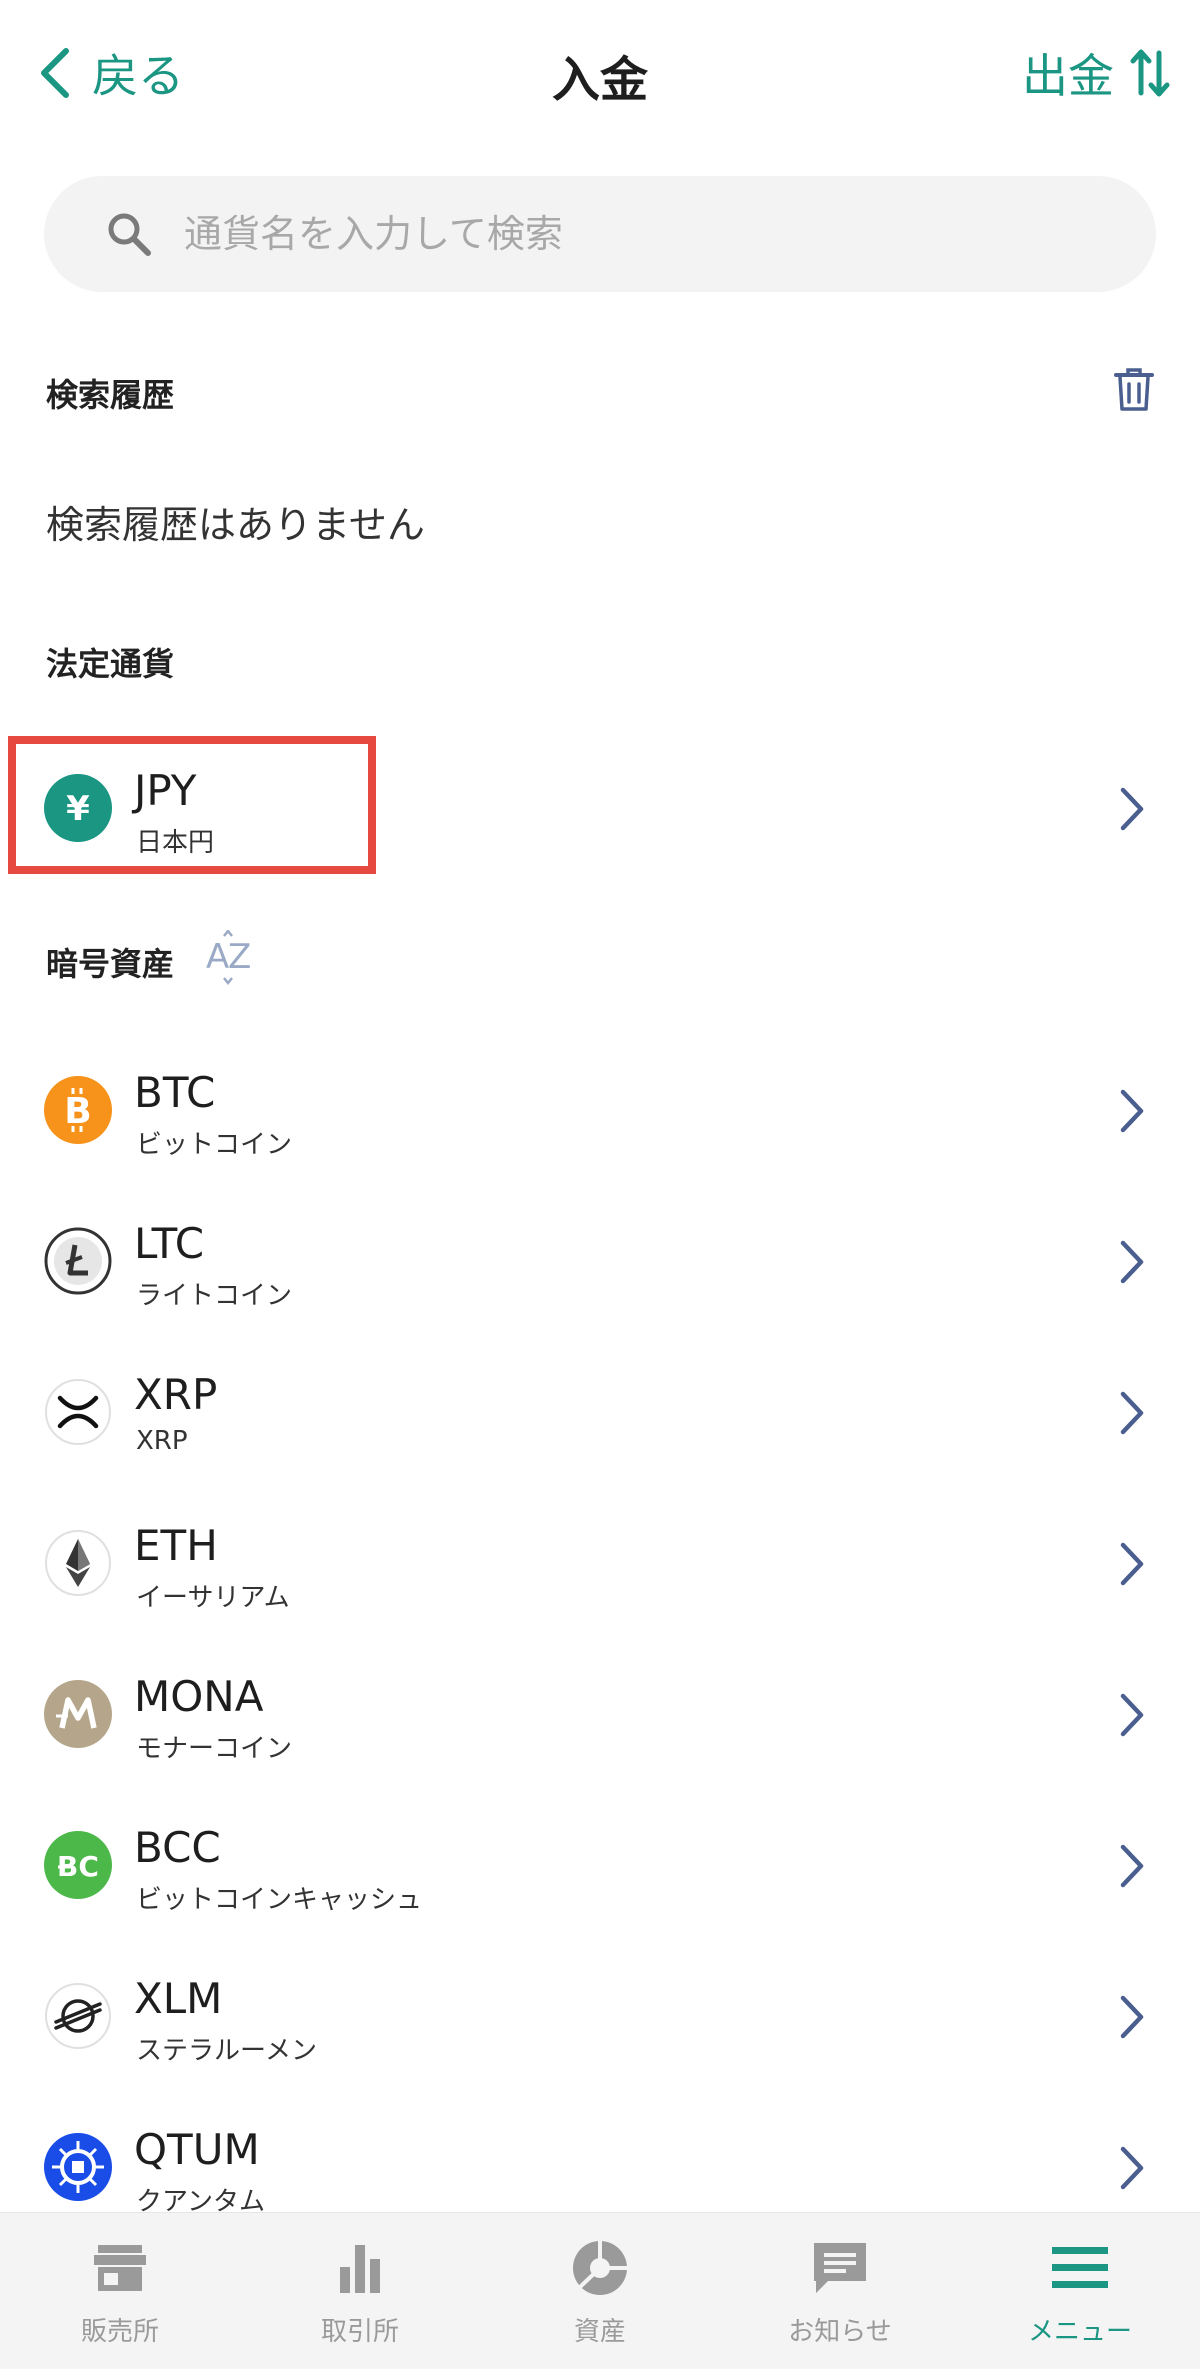 The image size is (1200, 2369). What do you see at coordinates (78, 1563) in the screenshot?
I see `ethereum-icon` at bounding box center [78, 1563].